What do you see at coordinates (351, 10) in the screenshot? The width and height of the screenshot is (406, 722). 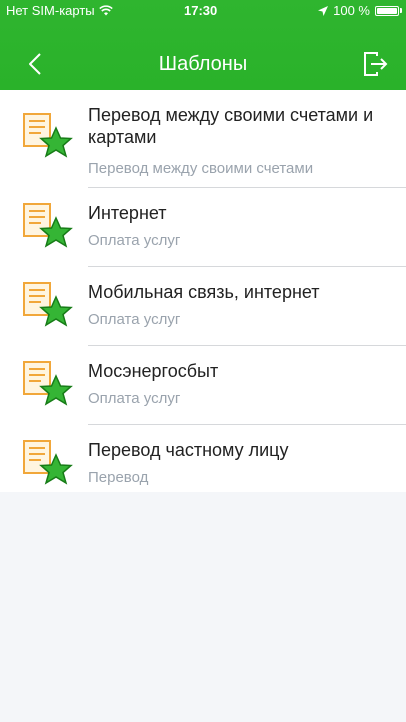 I see `battery-percent: 100 %` at bounding box center [351, 10].